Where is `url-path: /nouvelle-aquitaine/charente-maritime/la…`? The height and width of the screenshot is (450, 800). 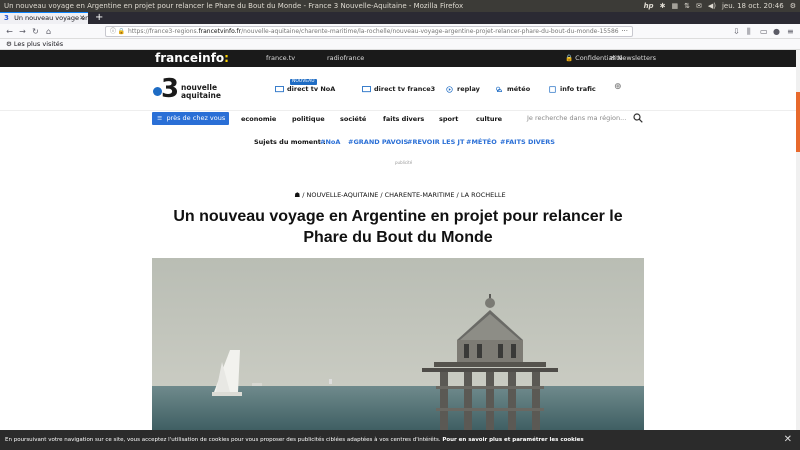 url-path: /nouvelle-aquitaine/charente-maritime/la… is located at coordinates (430, 31).